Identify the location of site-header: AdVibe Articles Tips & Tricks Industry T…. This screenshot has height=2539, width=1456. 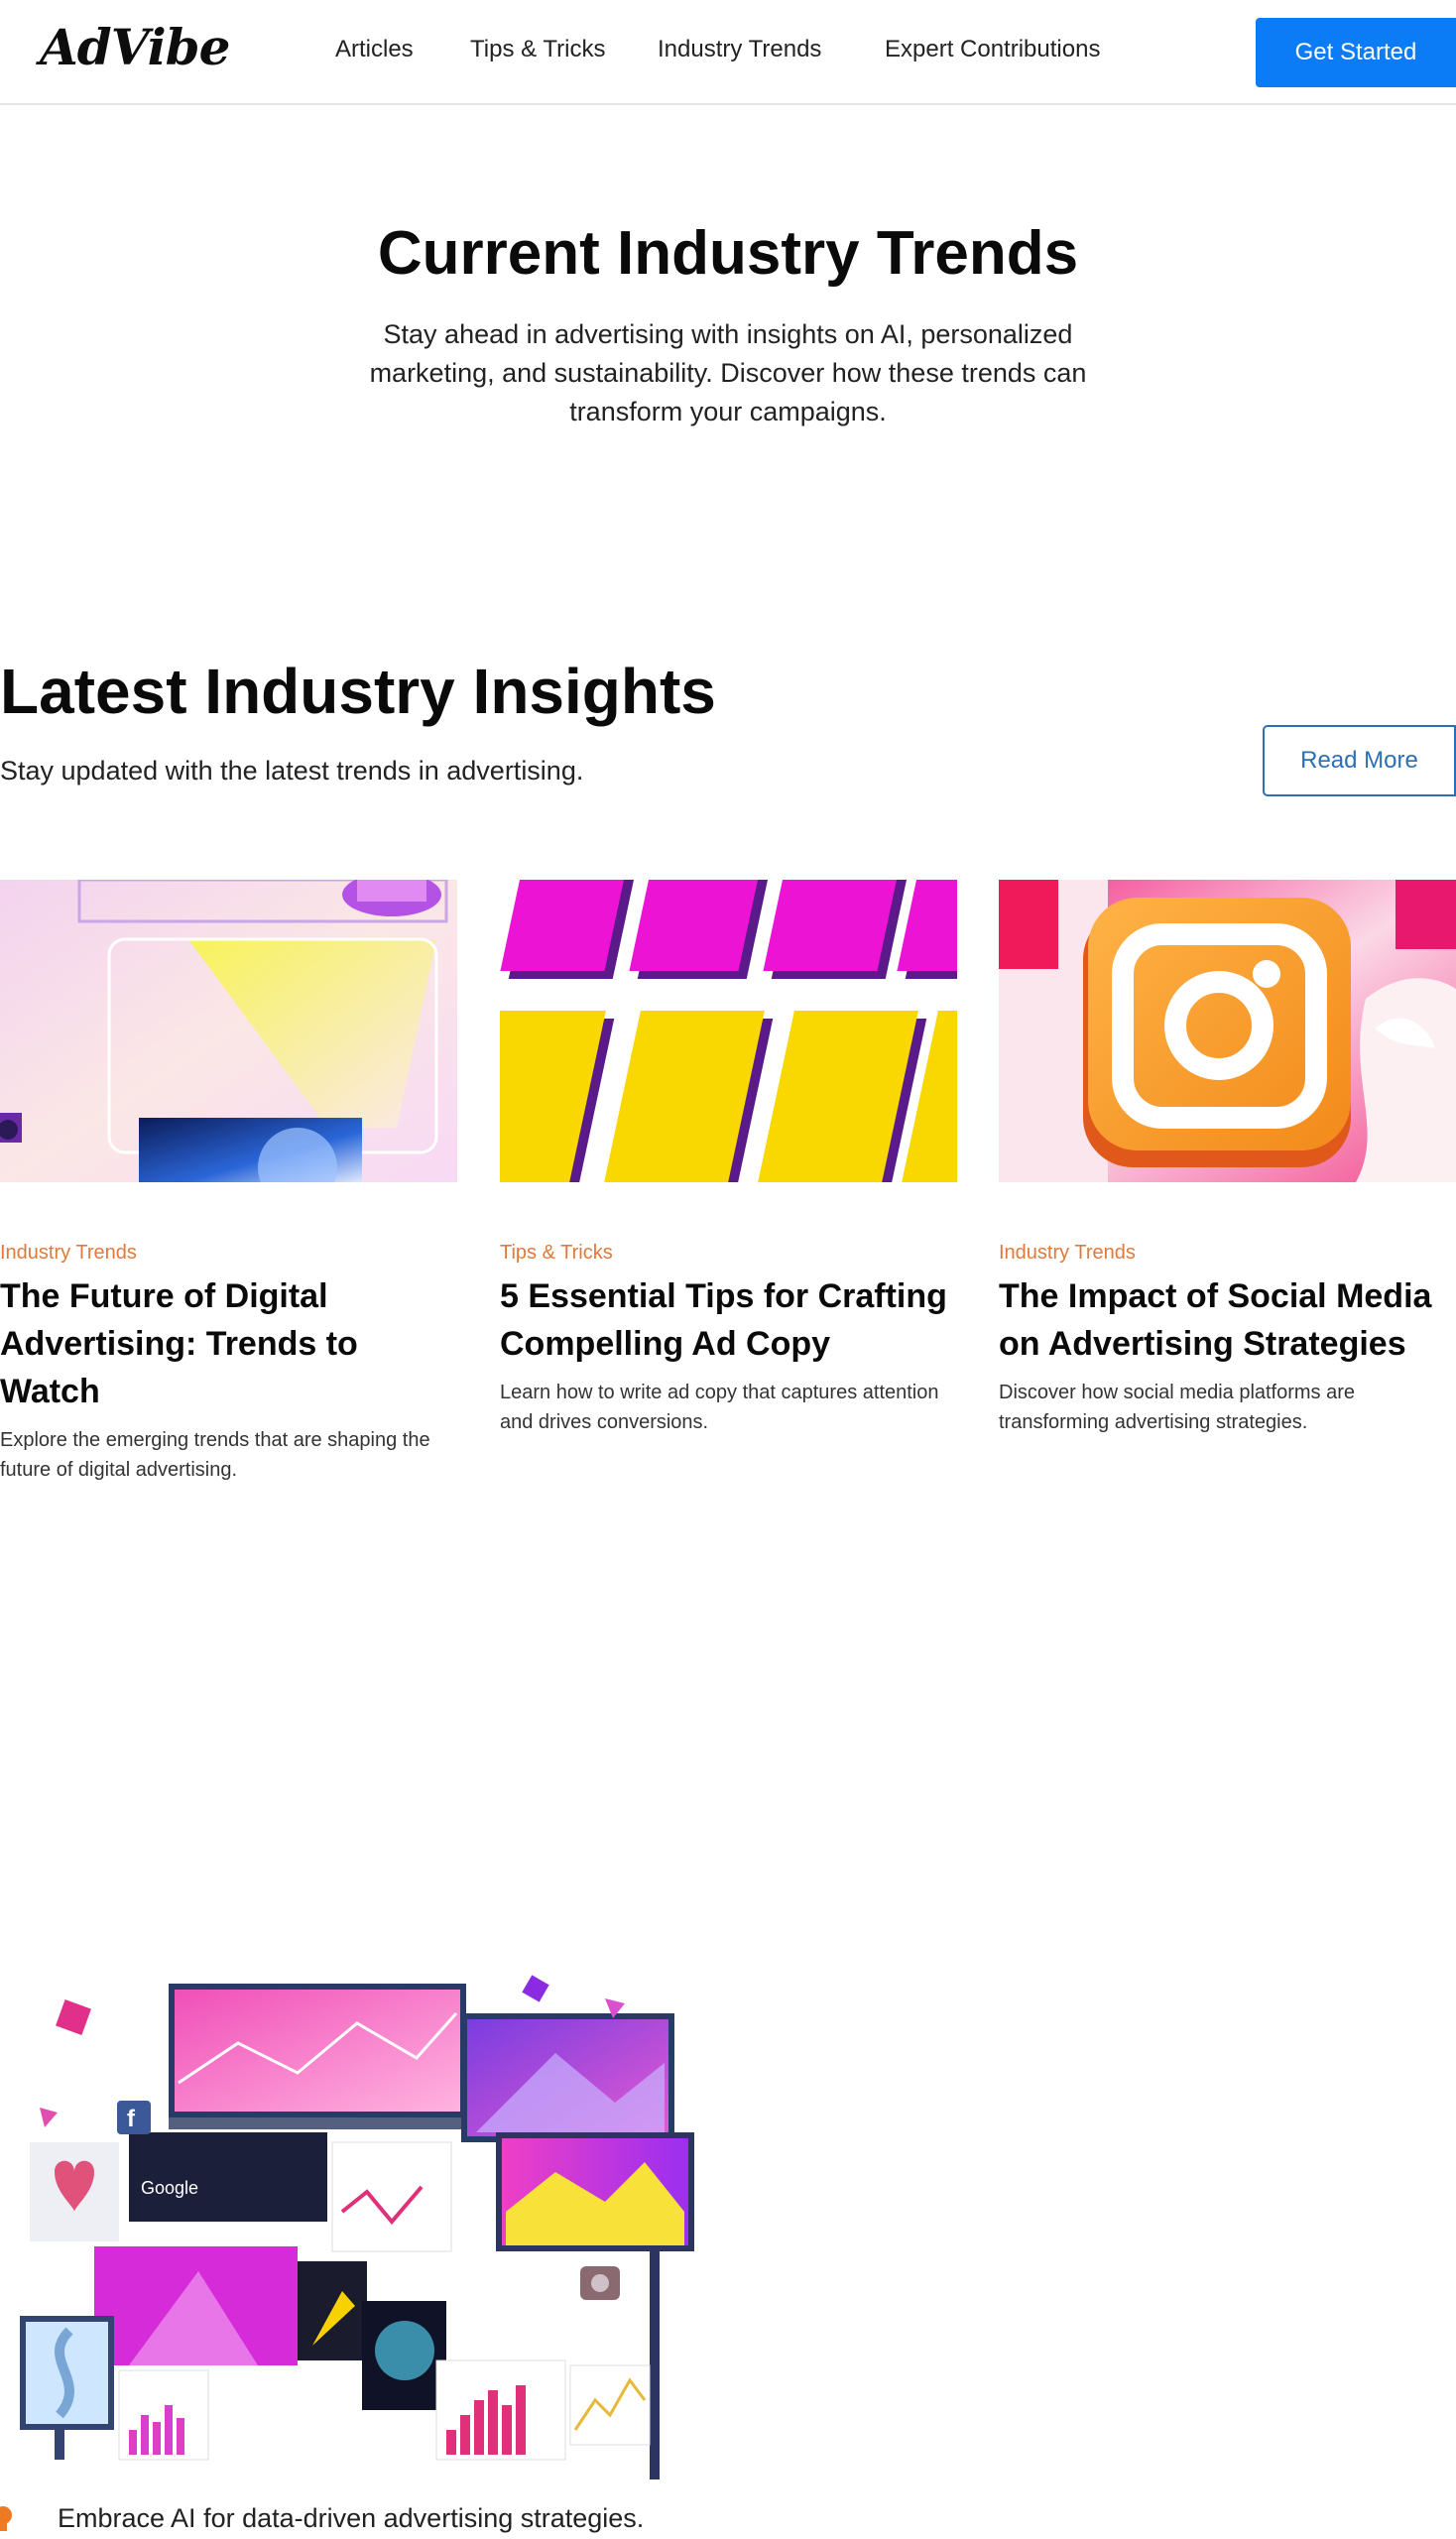
(728, 53).